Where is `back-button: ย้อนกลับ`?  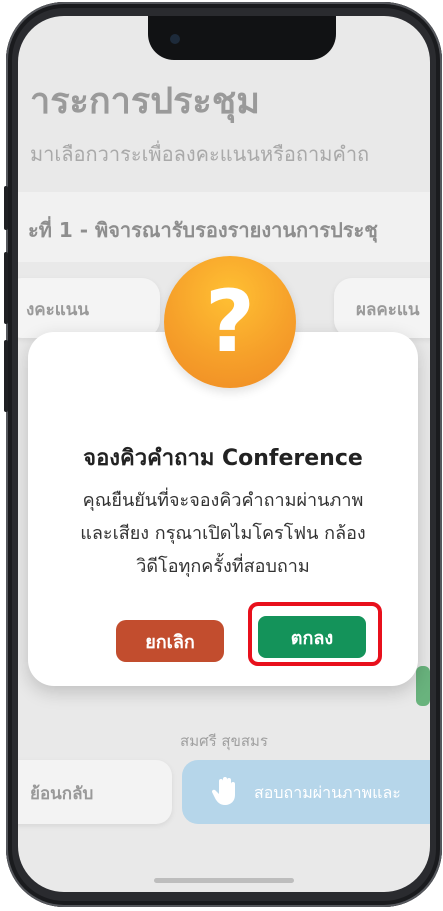
back-button: ย้อนกลับ is located at coordinates (95, 792).